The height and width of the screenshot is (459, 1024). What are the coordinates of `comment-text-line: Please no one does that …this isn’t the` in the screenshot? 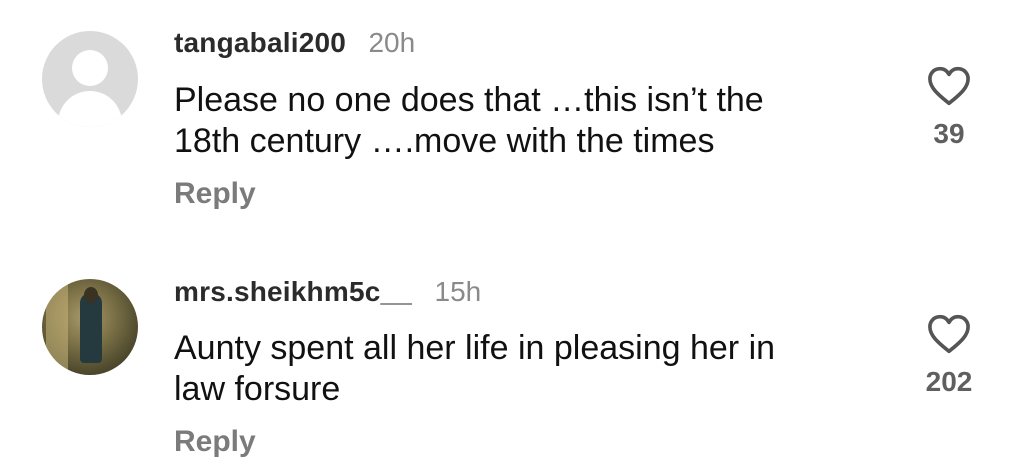 It's located at (469, 100).